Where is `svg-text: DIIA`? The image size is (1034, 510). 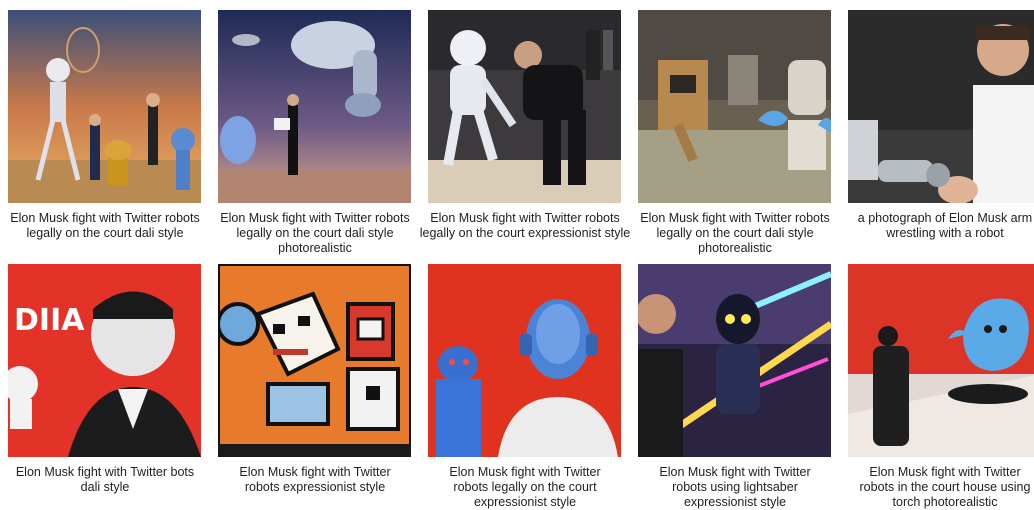 svg-text: DIIA is located at coordinates (49, 320).